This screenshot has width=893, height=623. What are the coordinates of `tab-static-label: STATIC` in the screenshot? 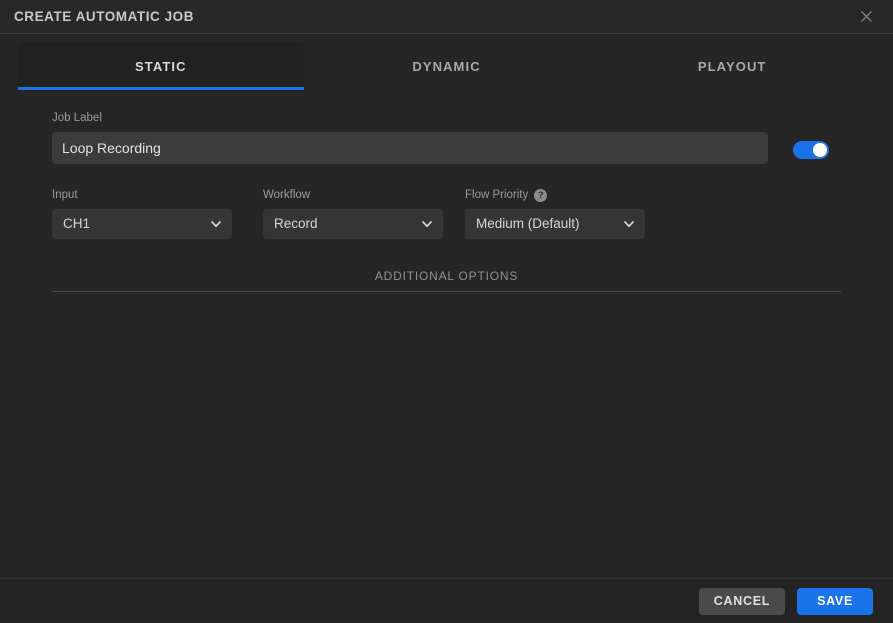 It's located at (161, 66).